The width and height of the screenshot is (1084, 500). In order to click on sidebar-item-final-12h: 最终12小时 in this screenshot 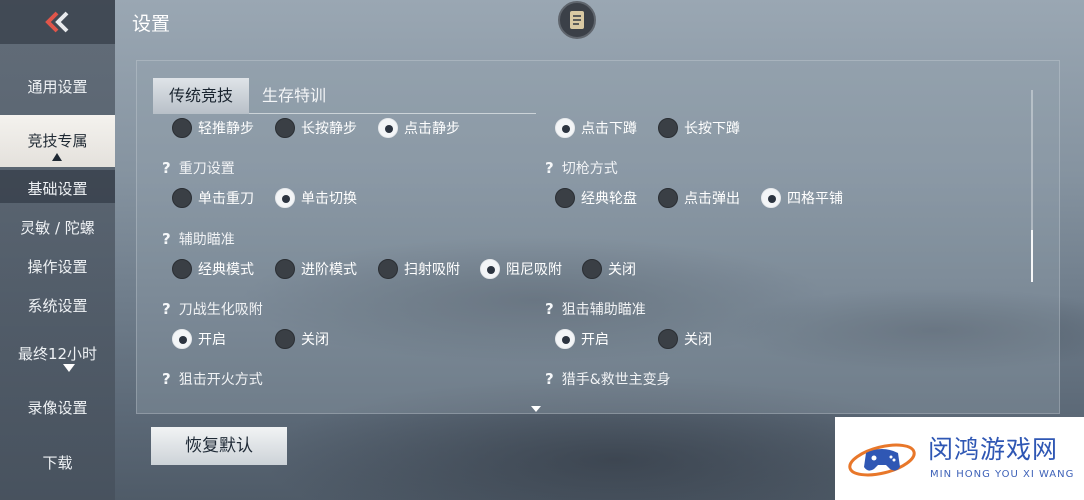, I will do `click(57, 353)`.